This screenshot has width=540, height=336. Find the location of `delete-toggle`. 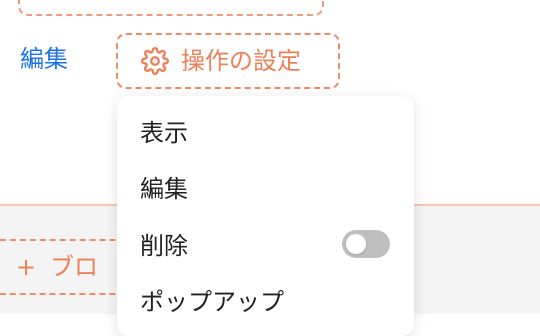

delete-toggle is located at coordinates (366, 244).